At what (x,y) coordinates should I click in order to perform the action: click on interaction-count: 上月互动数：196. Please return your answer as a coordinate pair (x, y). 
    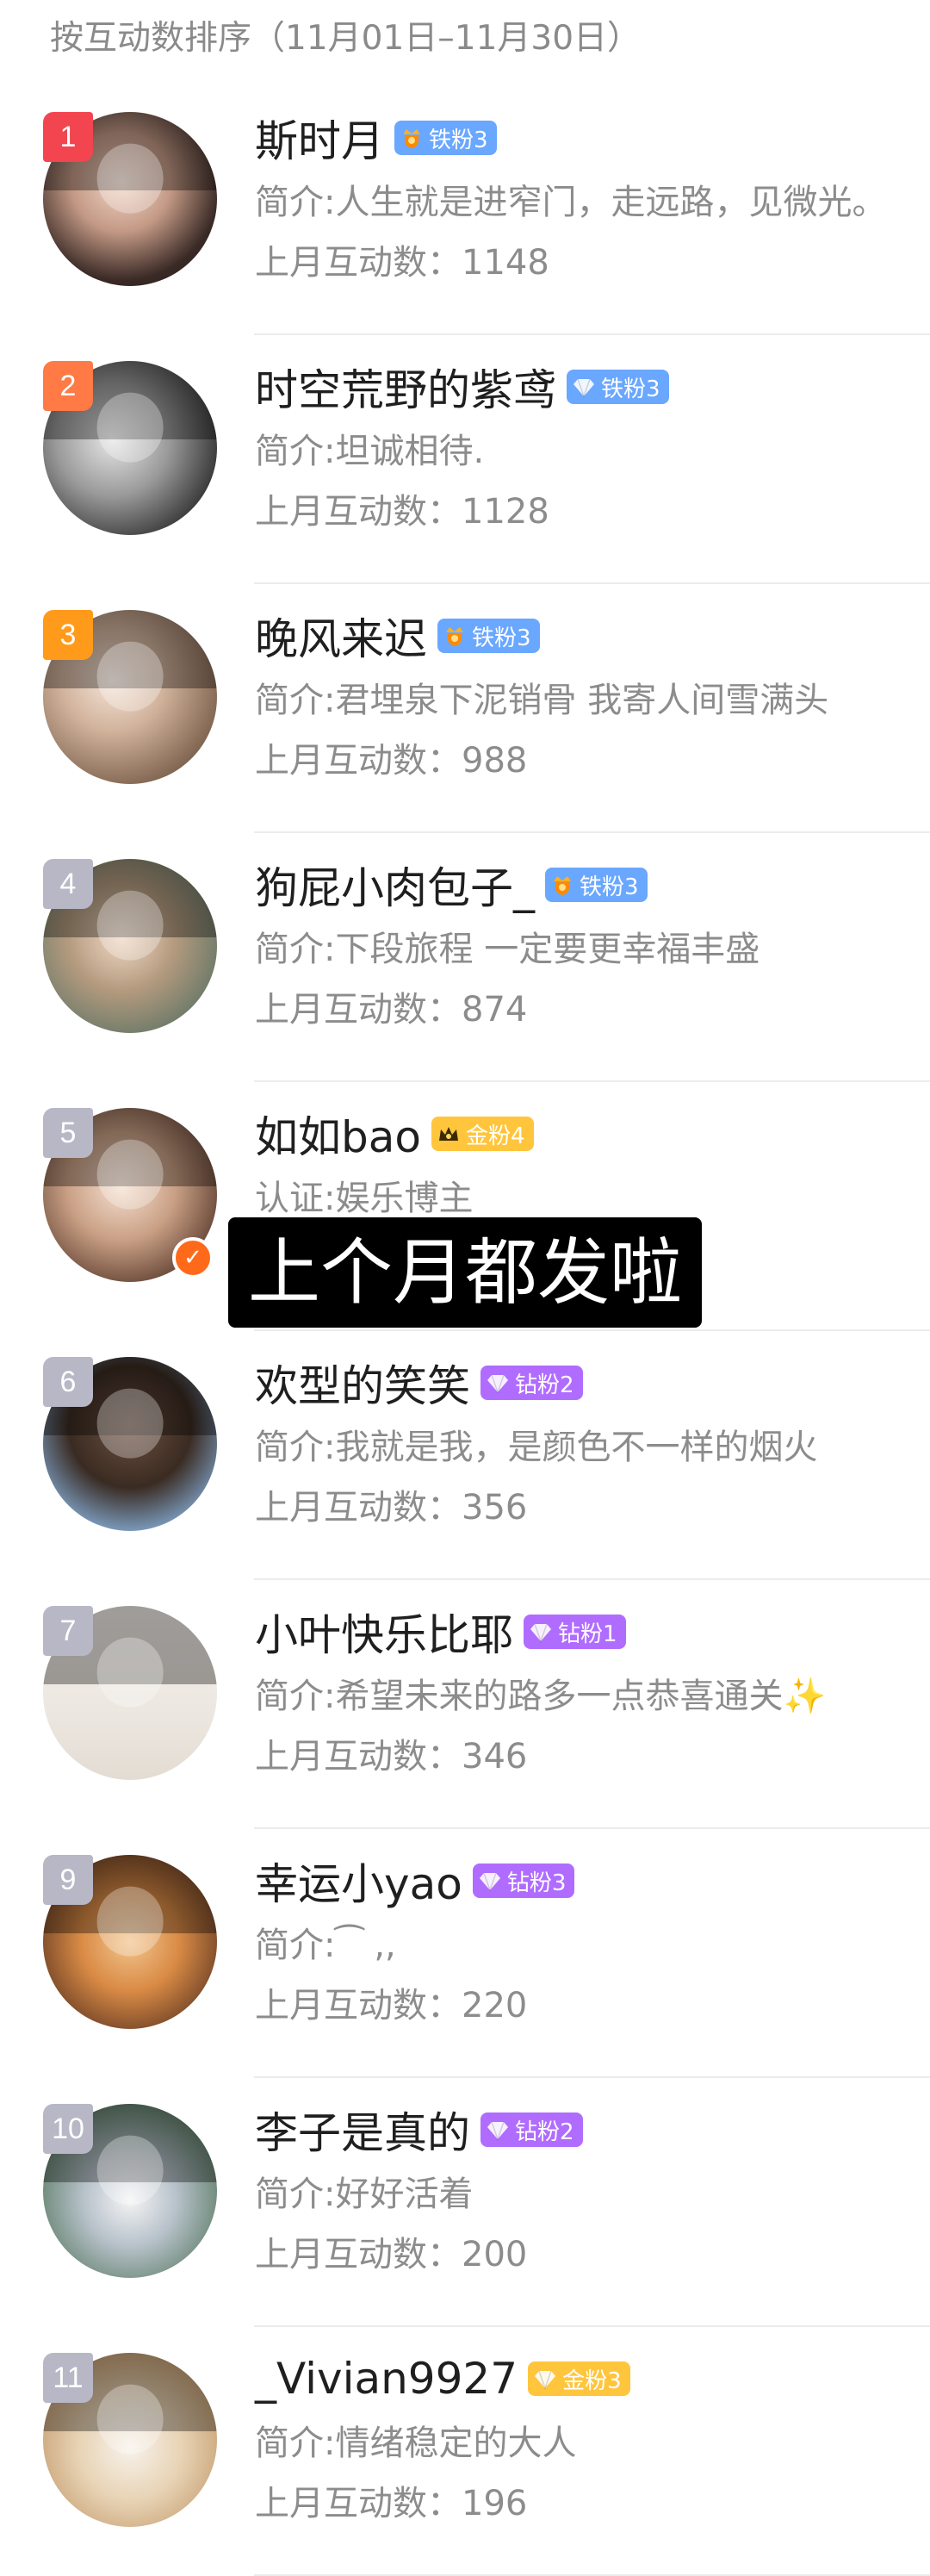
    Looking at the image, I should click on (392, 2504).